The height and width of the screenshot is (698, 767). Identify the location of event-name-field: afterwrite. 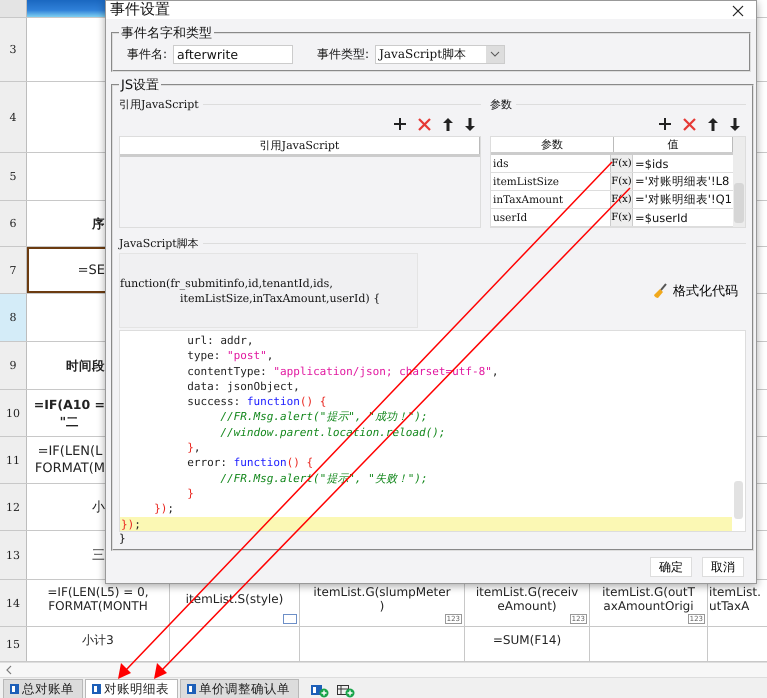
(233, 54).